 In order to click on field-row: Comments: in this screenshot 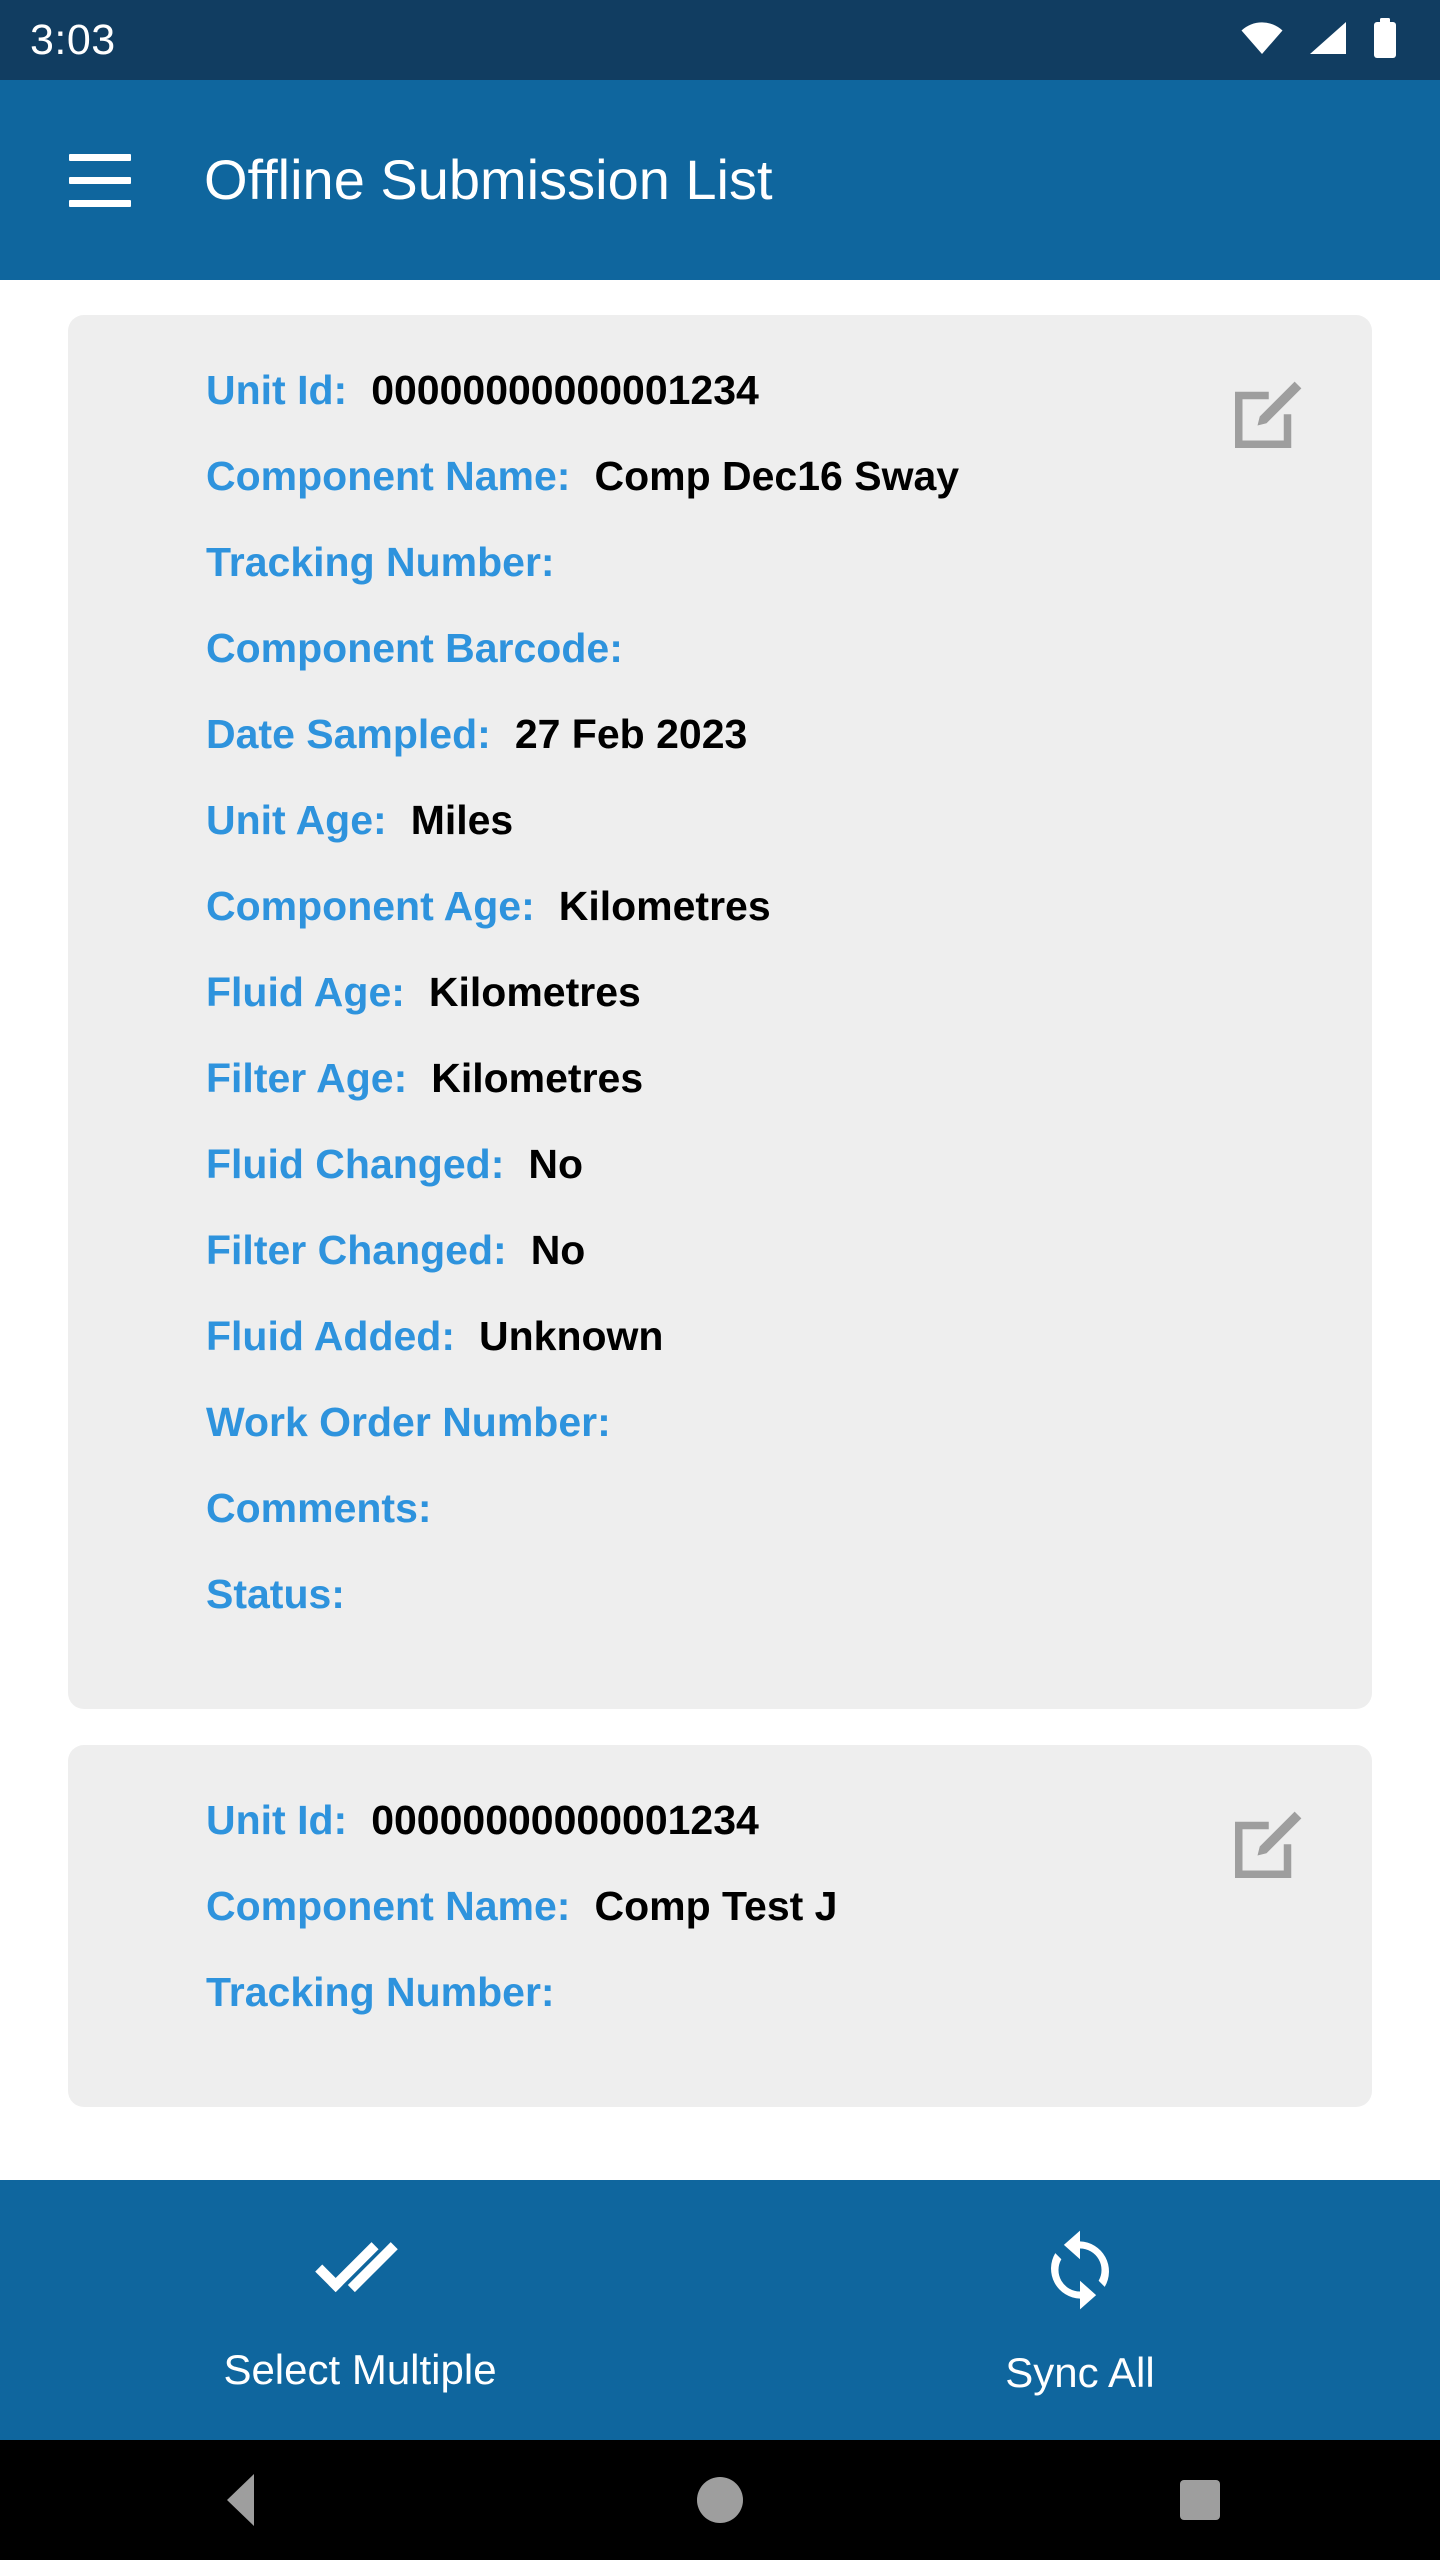, I will do `click(720, 1528)`.